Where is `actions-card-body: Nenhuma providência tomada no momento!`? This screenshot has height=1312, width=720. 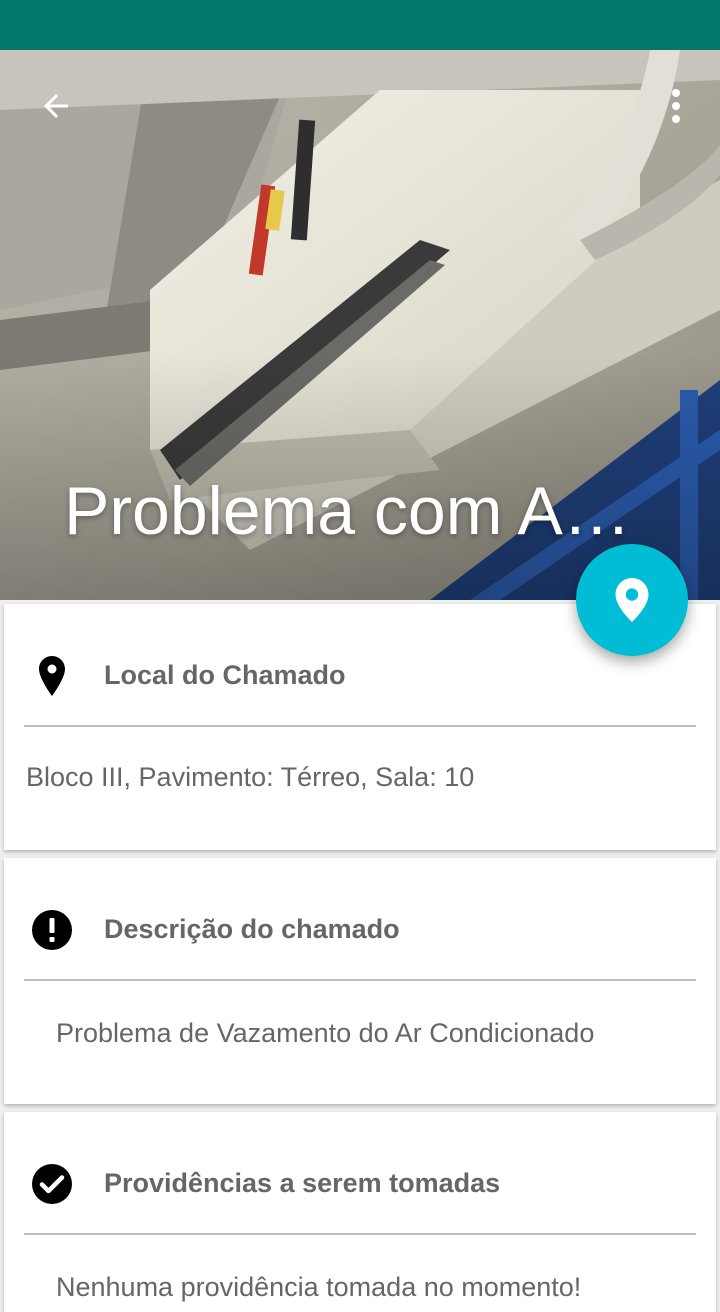 actions-card-body: Nenhuma providência tomada no momento! is located at coordinates (319, 1287).